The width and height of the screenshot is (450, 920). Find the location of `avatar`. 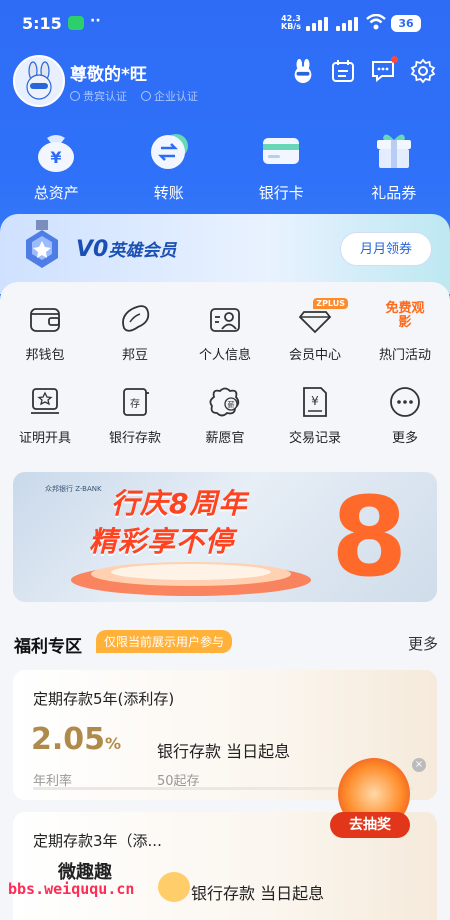

avatar is located at coordinates (39, 81).